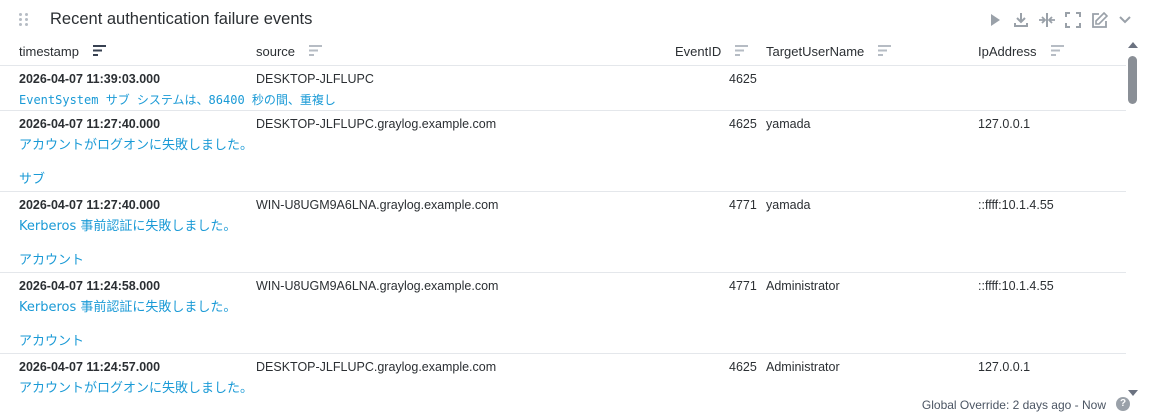 This screenshot has width=1150, height=415. Describe the element at coordinates (698, 51) in the screenshot. I see `column-label: EventID` at that location.